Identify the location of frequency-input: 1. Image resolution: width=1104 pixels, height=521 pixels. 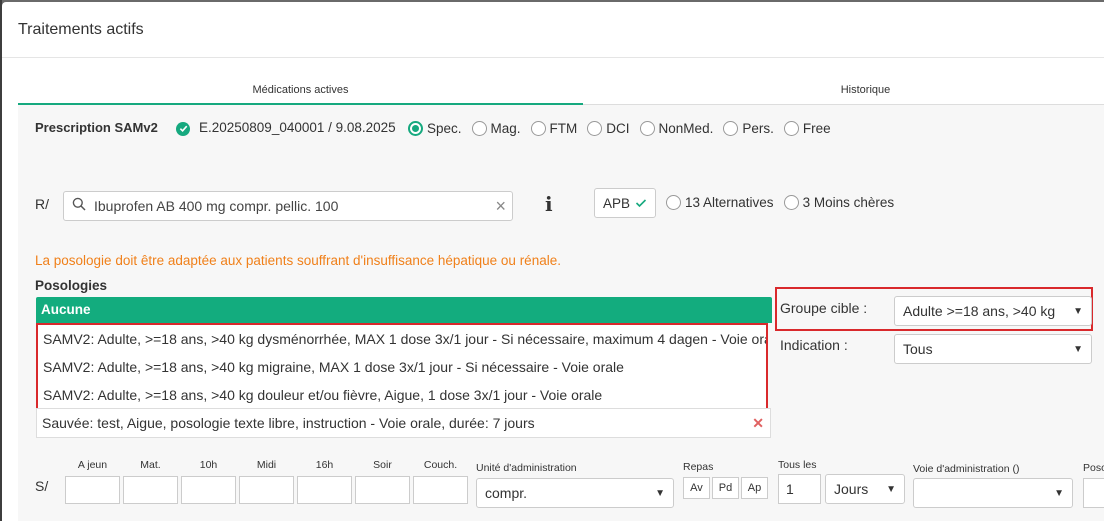
(799, 489).